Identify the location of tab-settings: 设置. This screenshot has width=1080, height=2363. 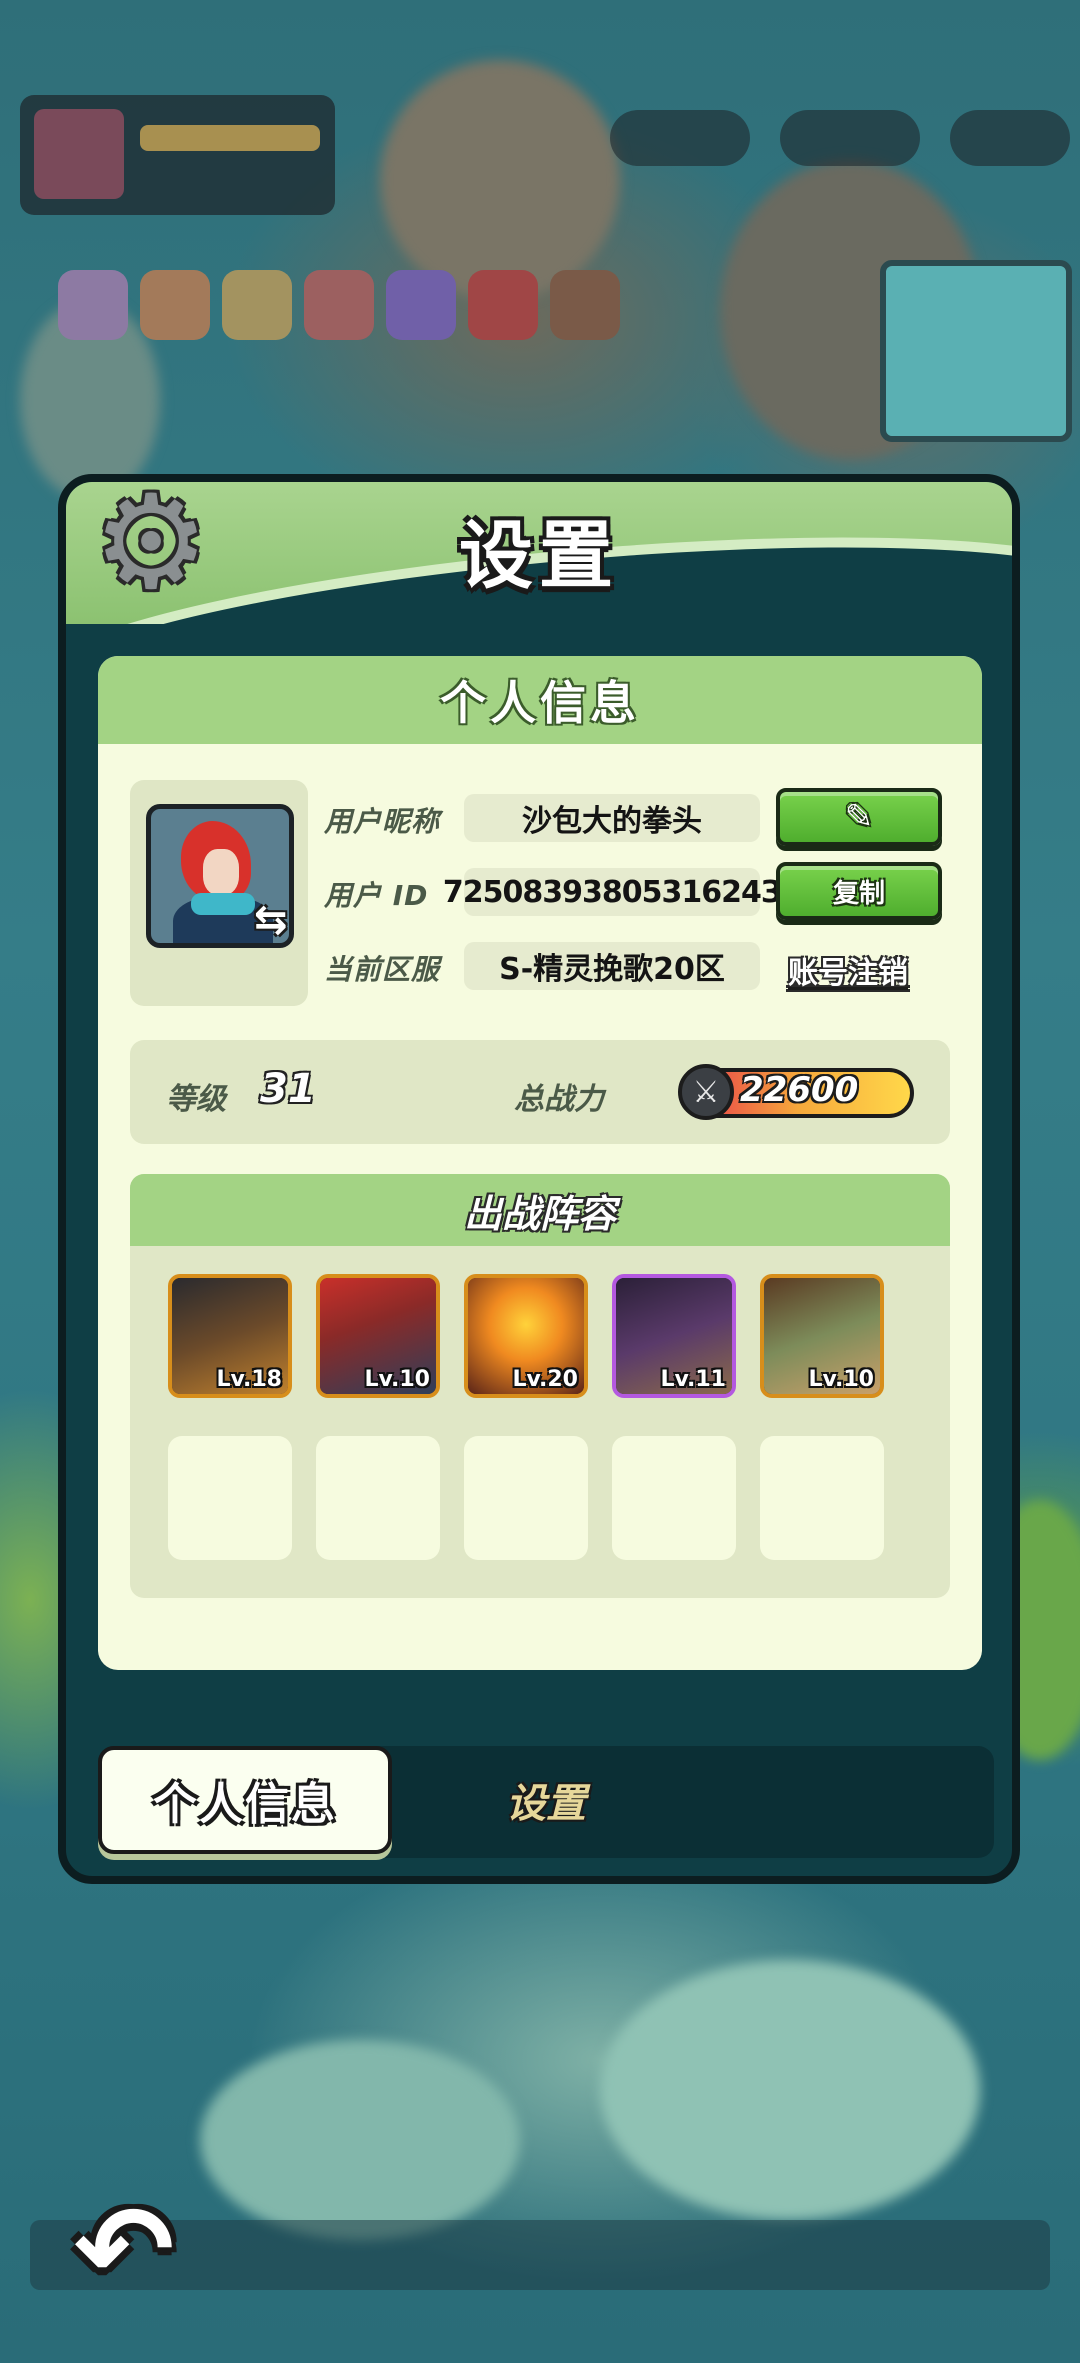
(546, 1800).